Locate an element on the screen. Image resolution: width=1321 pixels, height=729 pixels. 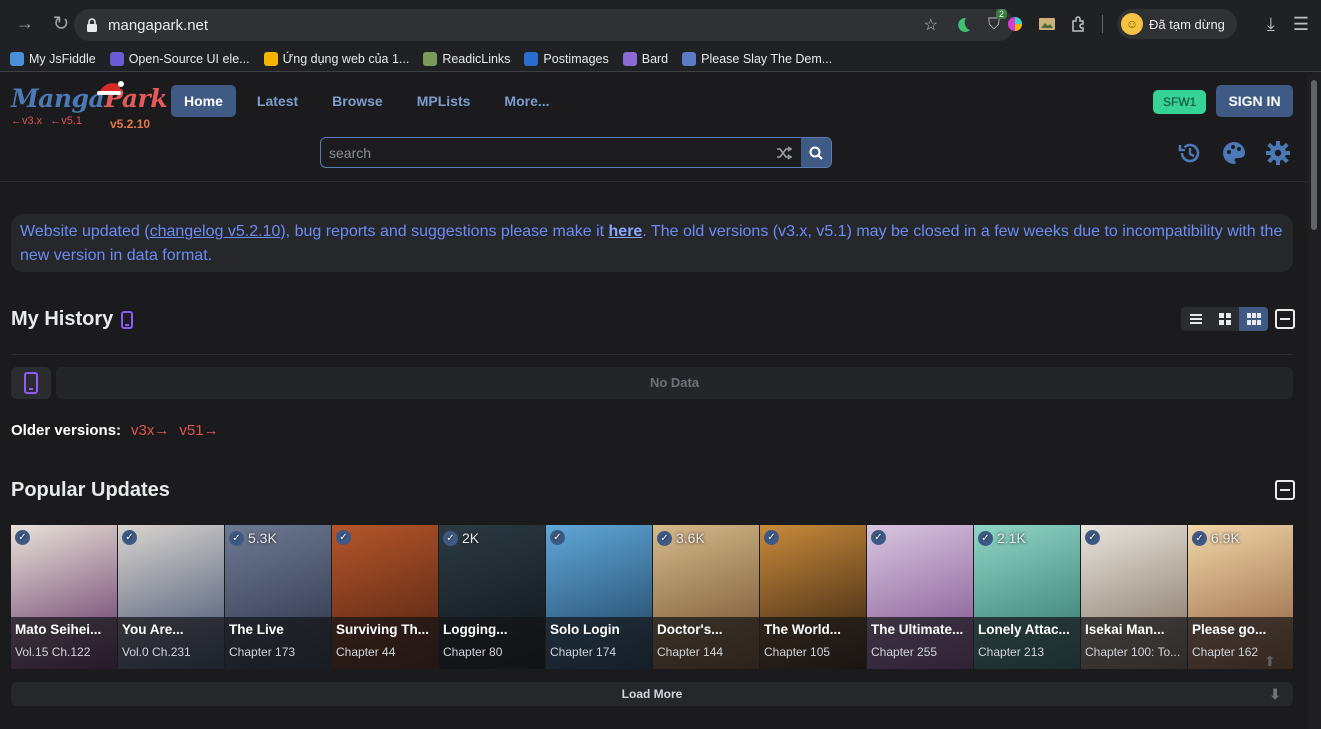
palette-icon is located at coordinates (1234, 153).